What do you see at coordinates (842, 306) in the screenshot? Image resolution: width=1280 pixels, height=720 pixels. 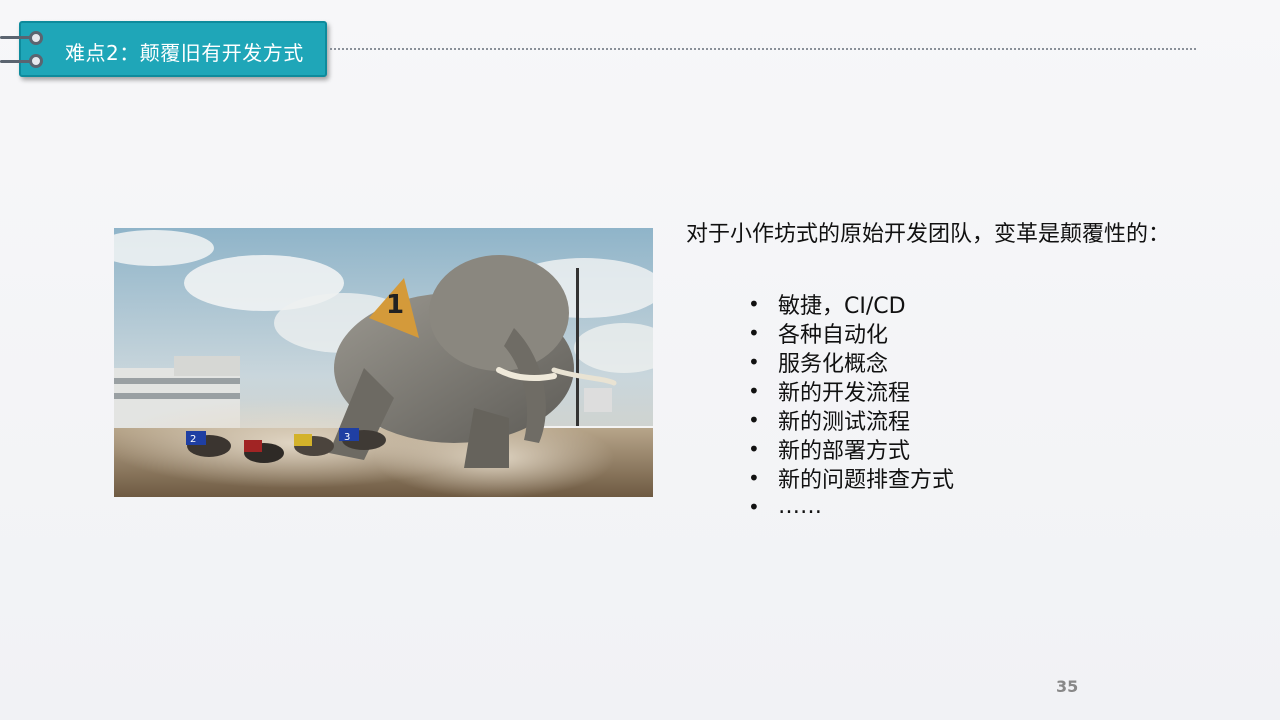 I see `bullet-text: 敏捷，CI/CD` at bounding box center [842, 306].